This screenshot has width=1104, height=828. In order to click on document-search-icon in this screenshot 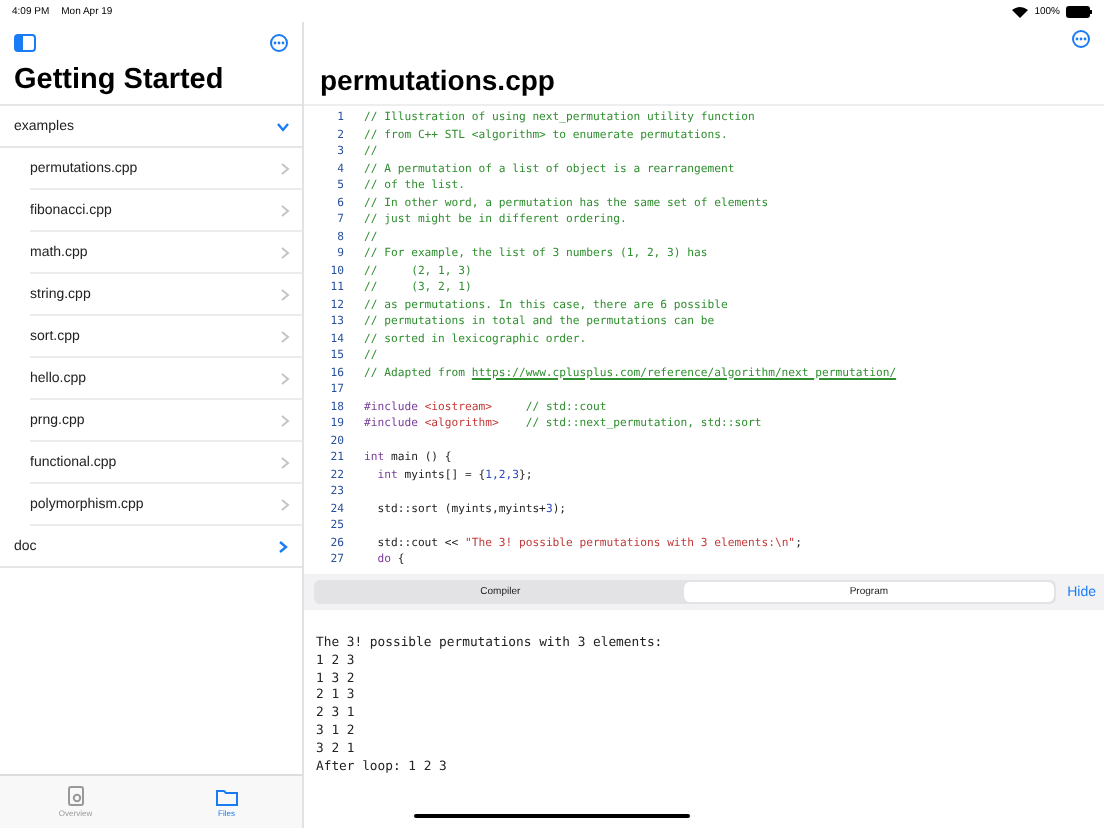, I will do `click(75, 796)`.